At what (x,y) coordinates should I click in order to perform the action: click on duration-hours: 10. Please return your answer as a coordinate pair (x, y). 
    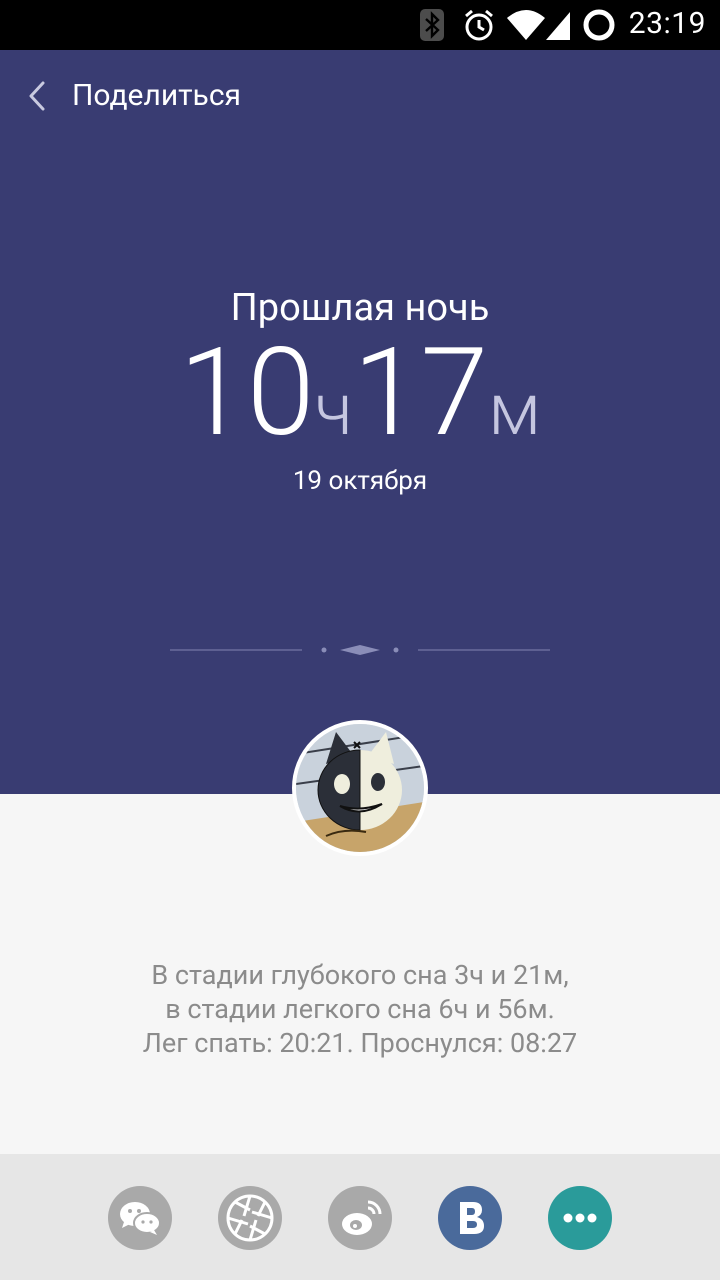
    Looking at the image, I should click on (247, 392).